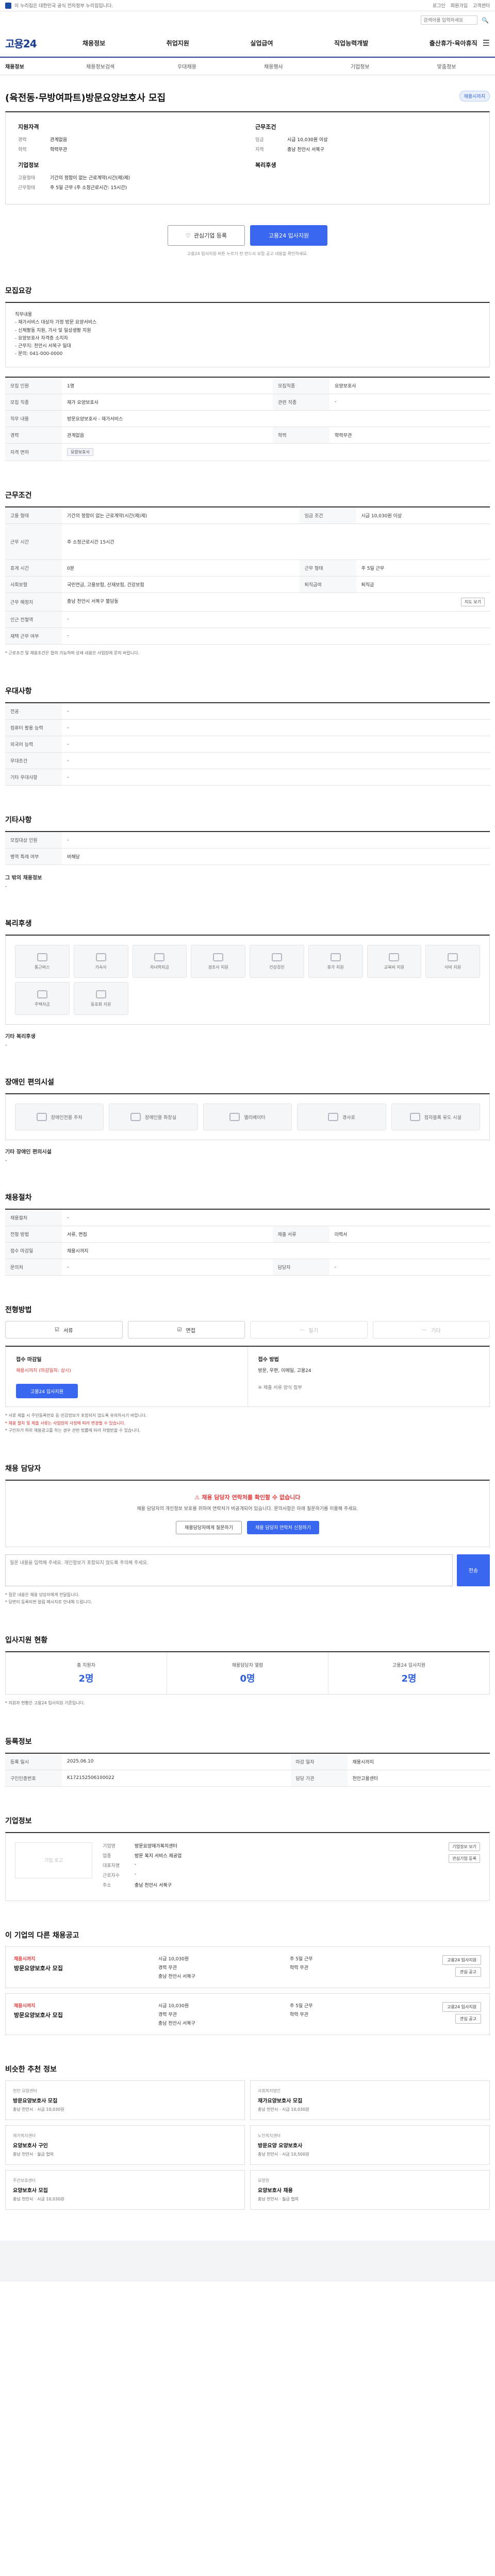 The height and width of the screenshot is (2576, 495). What do you see at coordinates (276, 418) in the screenshot?
I see `cell-value: 방문요양보호사 - 재가서비스` at bounding box center [276, 418].